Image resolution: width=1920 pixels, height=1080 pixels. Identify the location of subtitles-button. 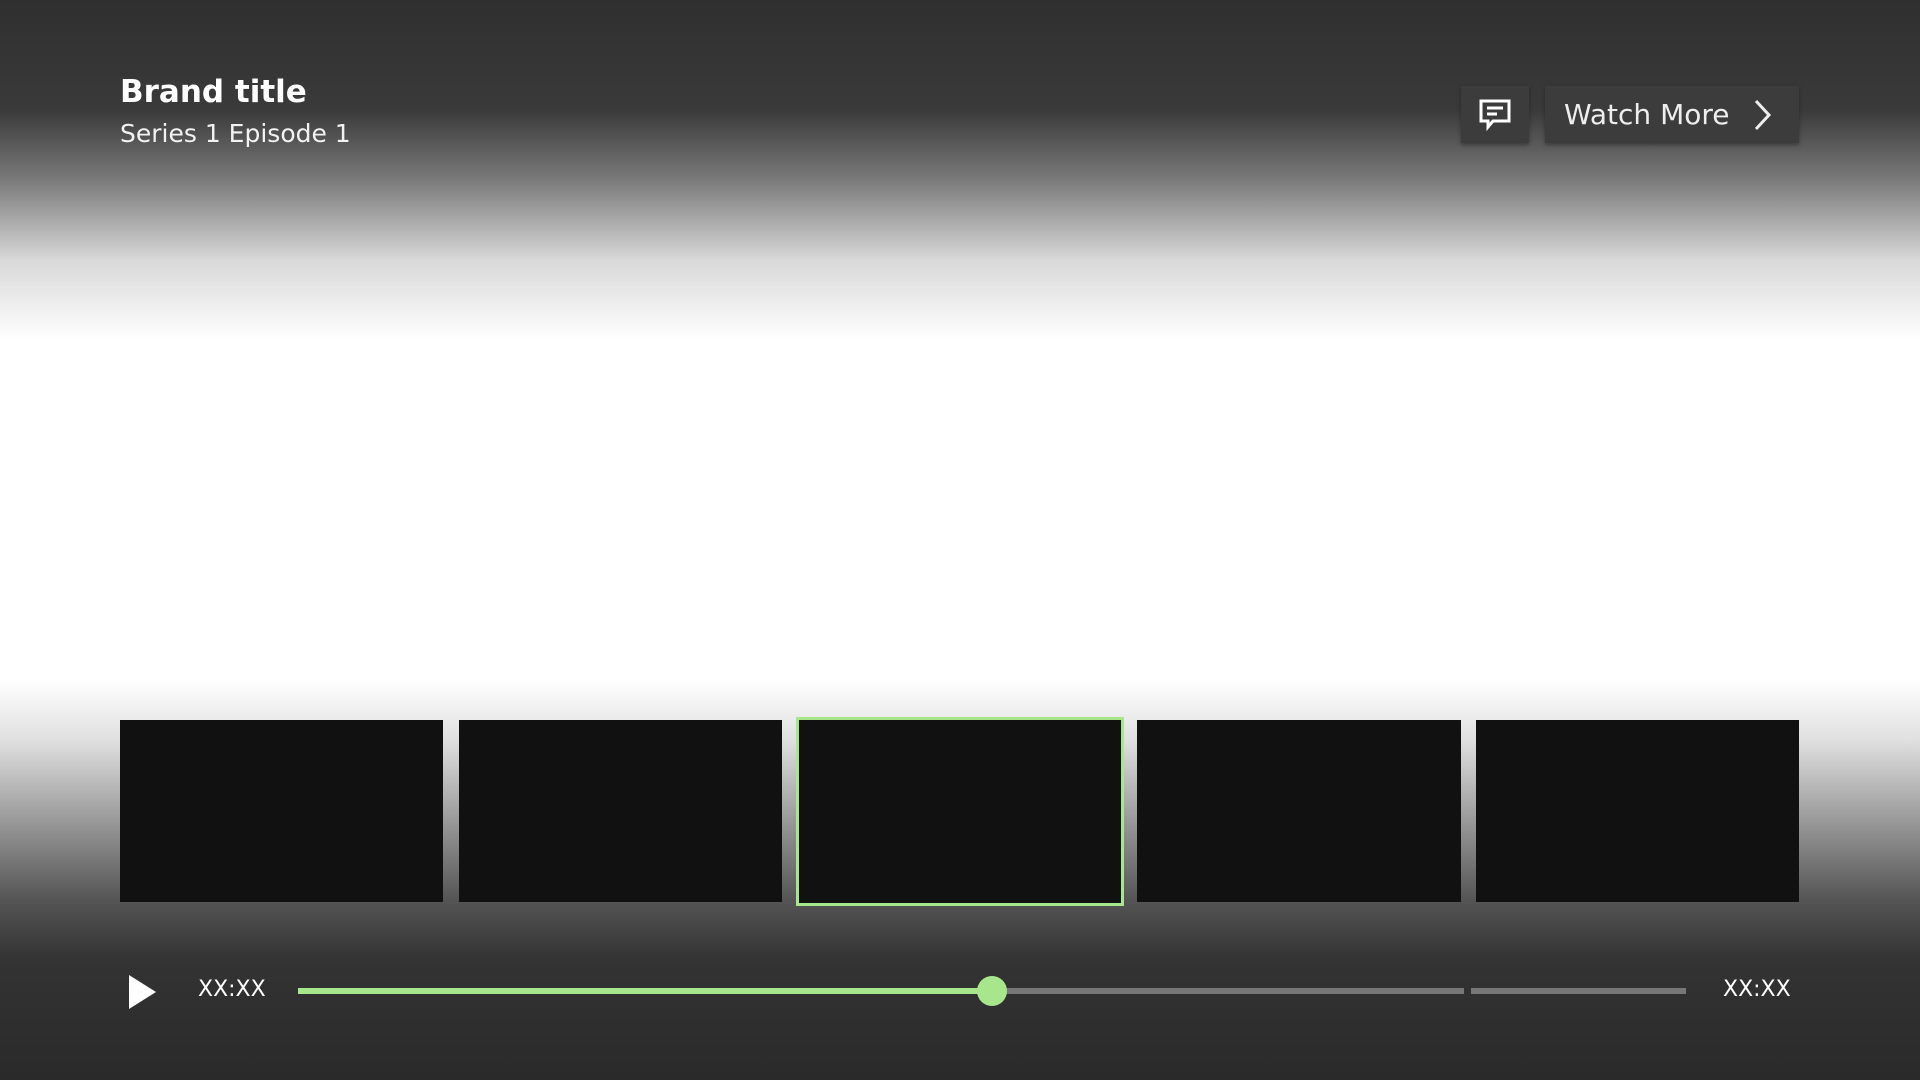
(1495, 114).